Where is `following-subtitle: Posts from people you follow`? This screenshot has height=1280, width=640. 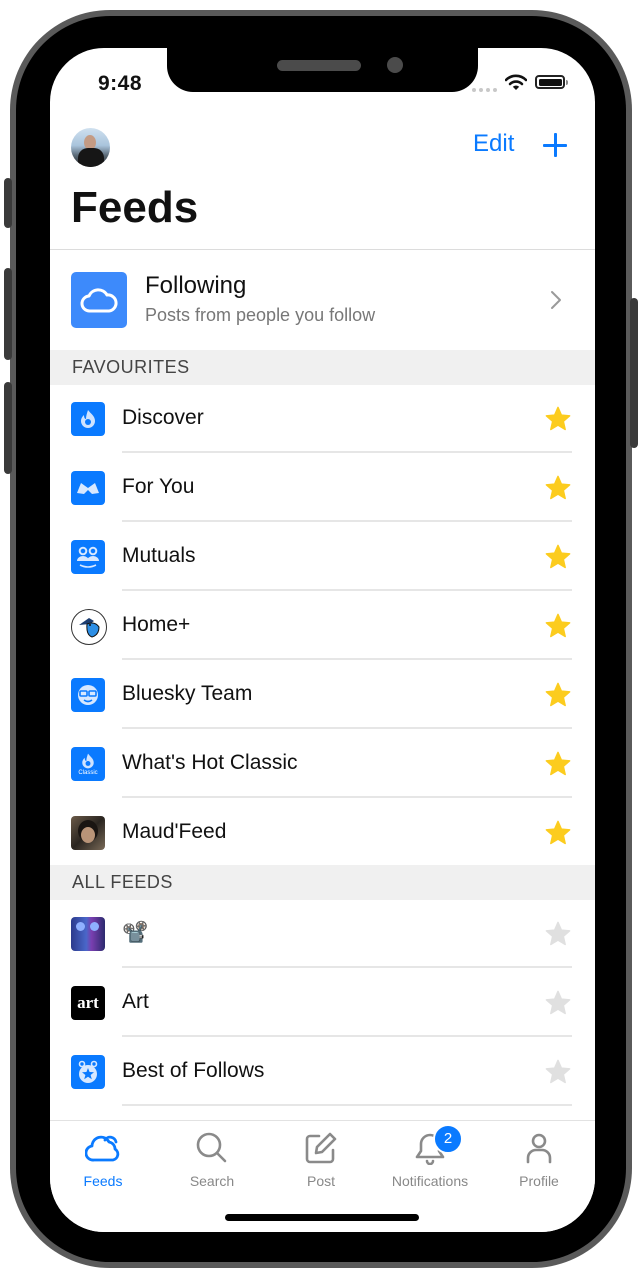 following-subtitle: Posts from people you follow is located at coordinates (260, 315).